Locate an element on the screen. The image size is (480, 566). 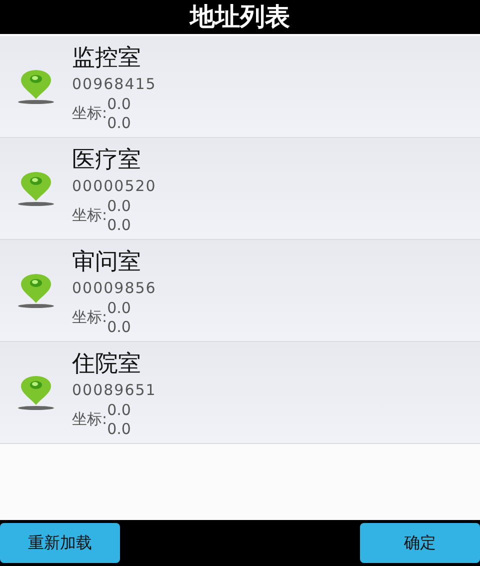
address-code: 00968415 is located at coordinates (114, 84).